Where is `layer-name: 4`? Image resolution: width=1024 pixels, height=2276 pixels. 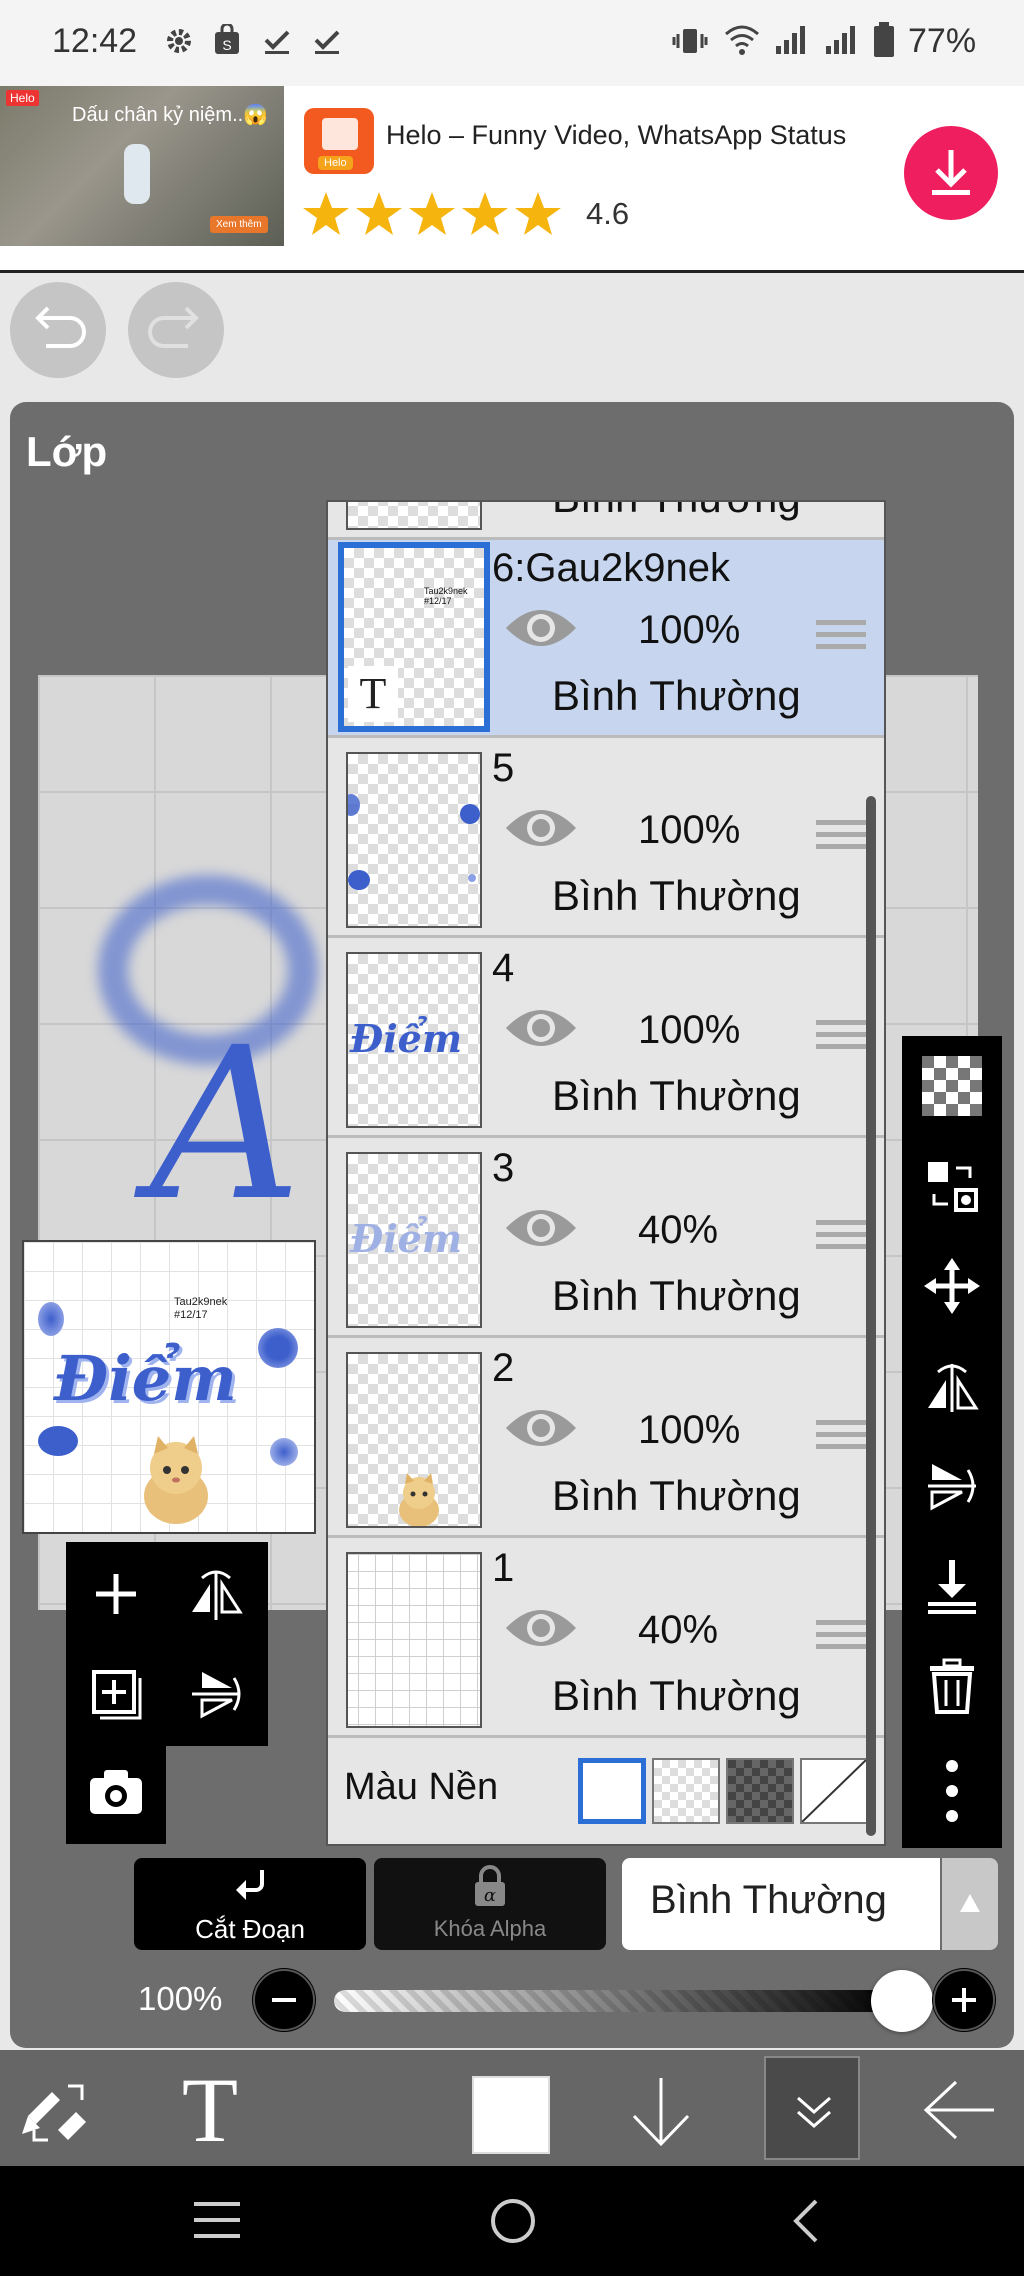
layer-name: 4 is located at coordinates (503, 968).